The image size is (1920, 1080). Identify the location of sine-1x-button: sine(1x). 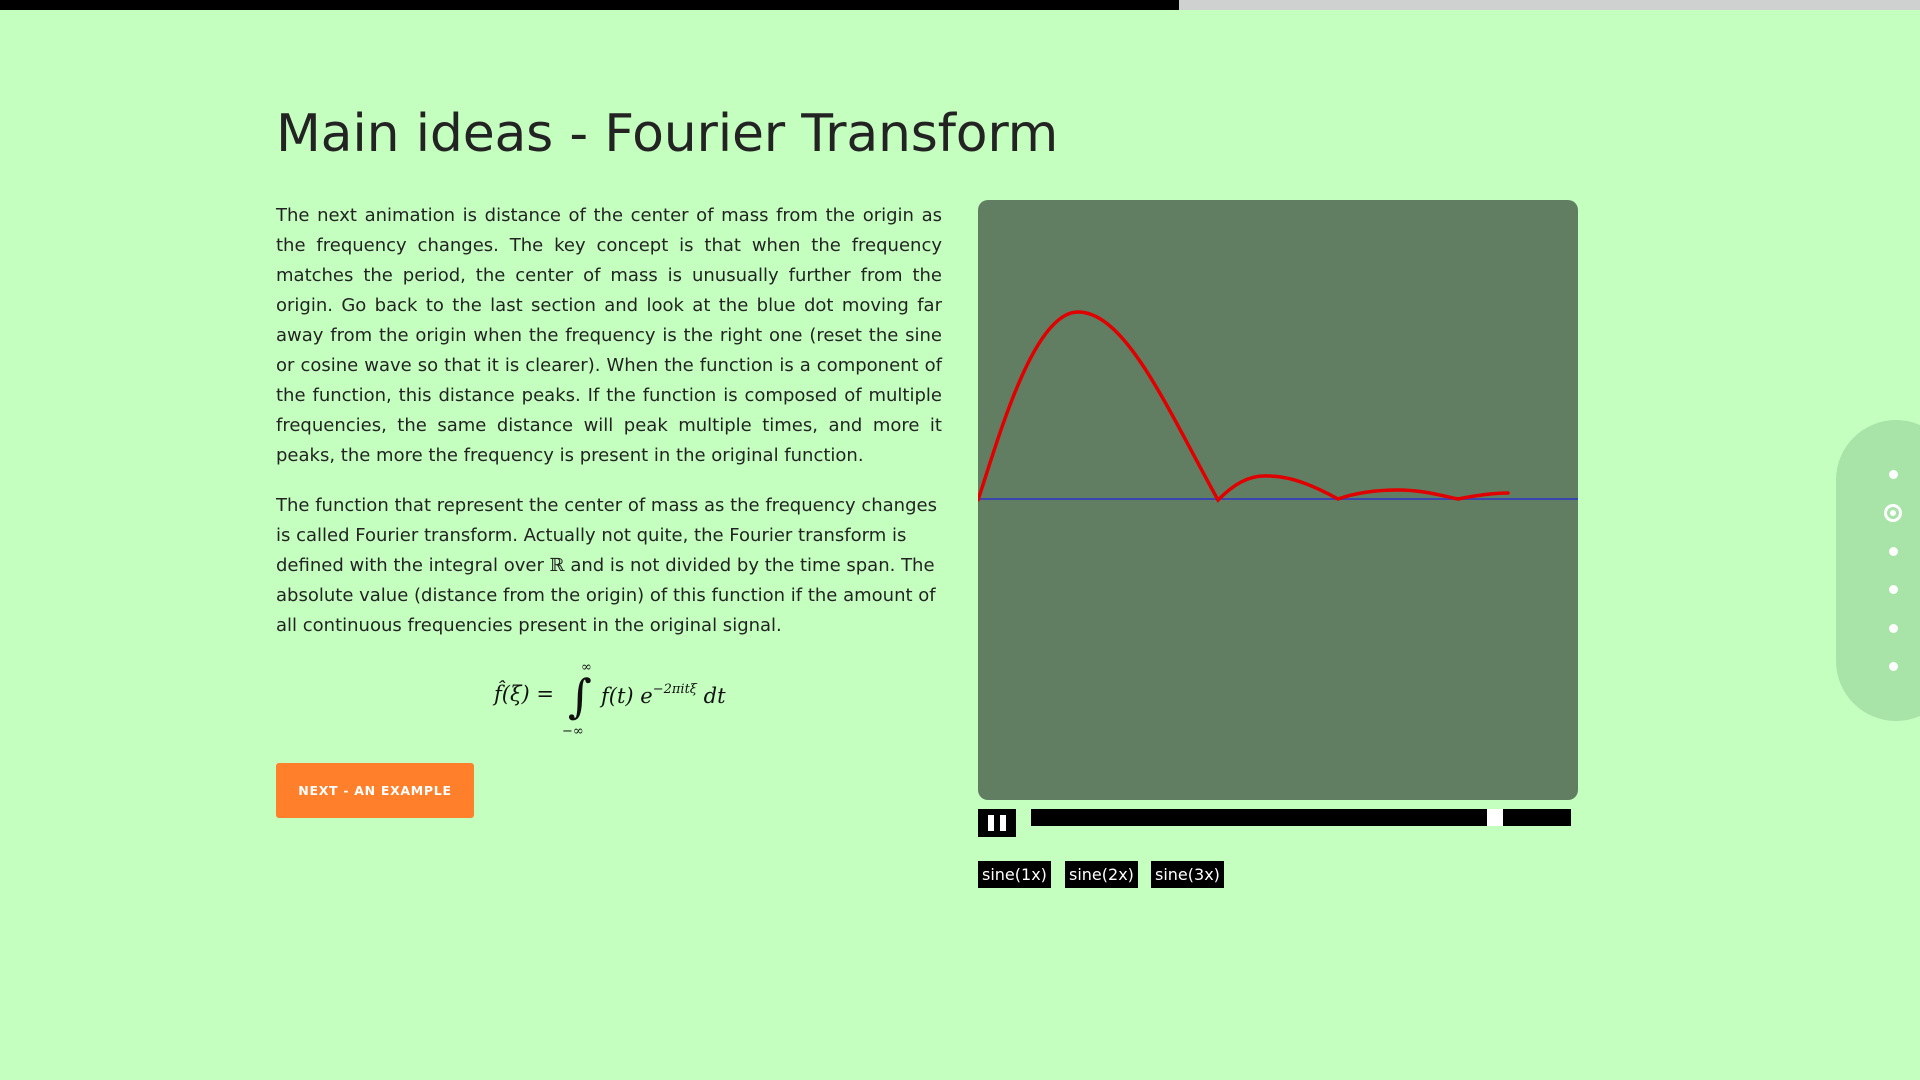
(1014, 874).